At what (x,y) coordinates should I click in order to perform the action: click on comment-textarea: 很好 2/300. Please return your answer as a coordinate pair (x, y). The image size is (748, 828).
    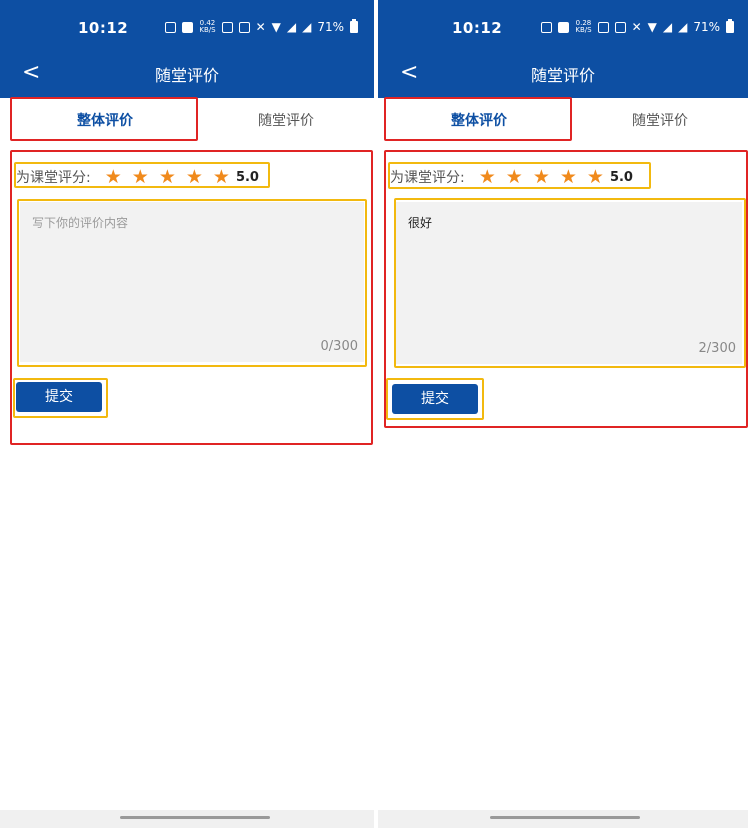
    Looking at the image, I should click on (569, 283).